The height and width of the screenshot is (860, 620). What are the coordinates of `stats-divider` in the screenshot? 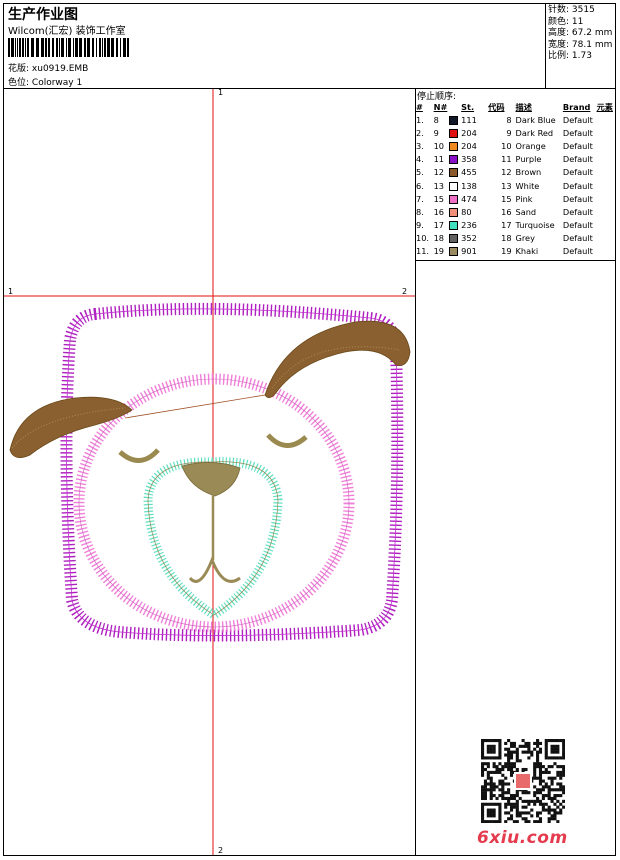 It's located at (545, 45).